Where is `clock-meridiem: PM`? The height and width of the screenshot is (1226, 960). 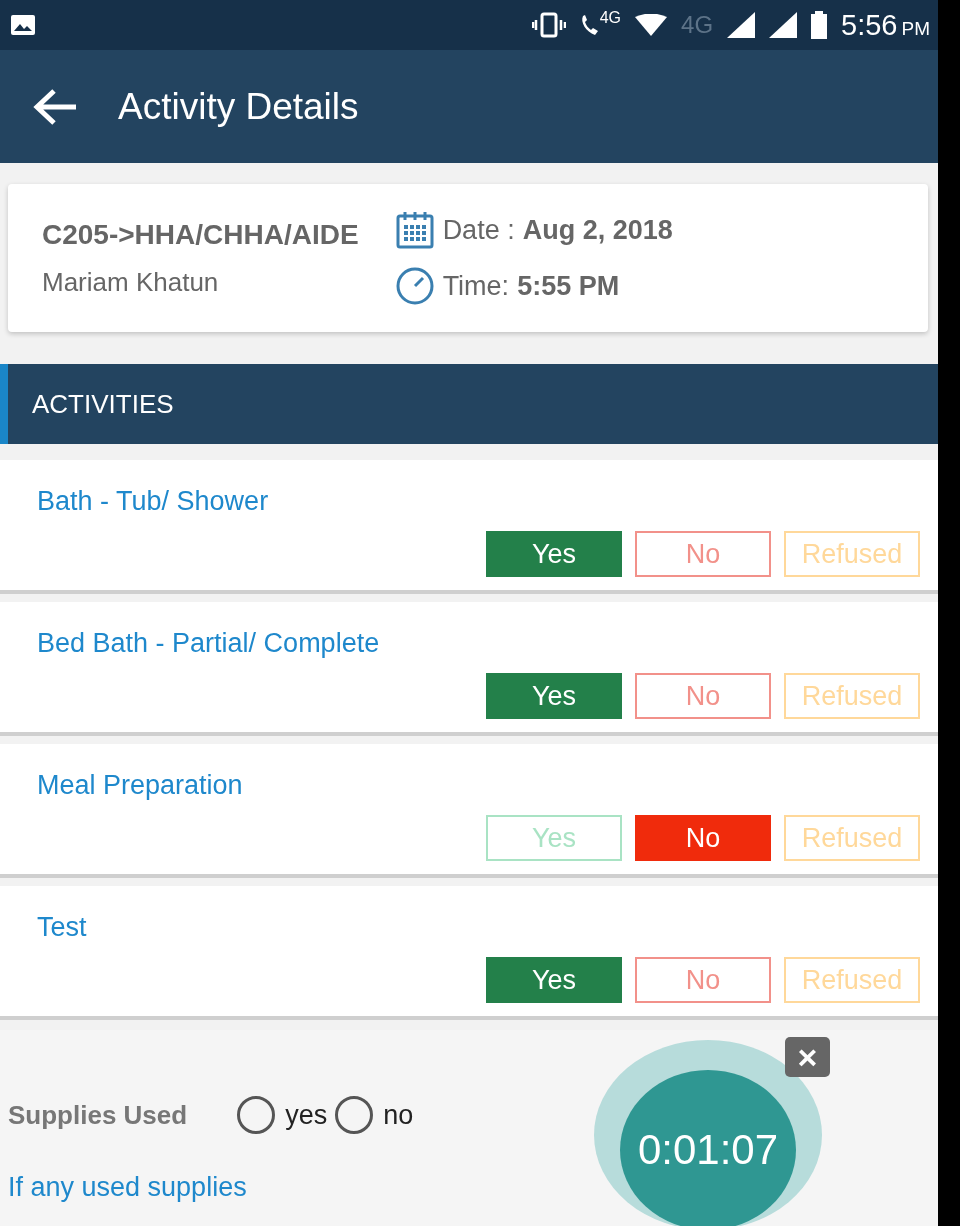
clock-meridiem: PM is located at coordinates (915, 28).